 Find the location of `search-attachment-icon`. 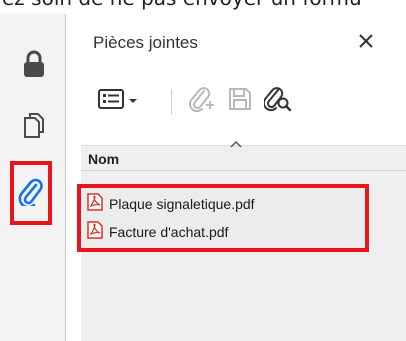

search-attachment-icon is located at coordinates (277, 101).